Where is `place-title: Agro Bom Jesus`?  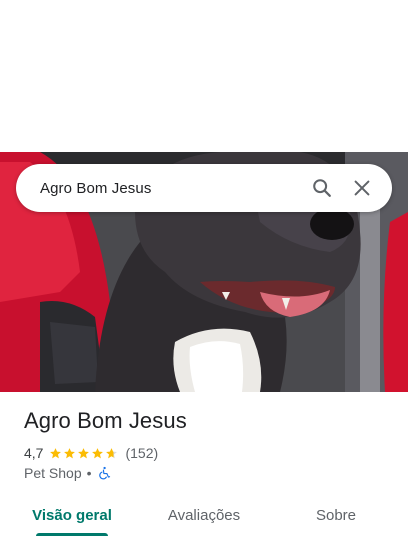
place-title: Agro Bom Jesus is located at coordinates (105, 420).